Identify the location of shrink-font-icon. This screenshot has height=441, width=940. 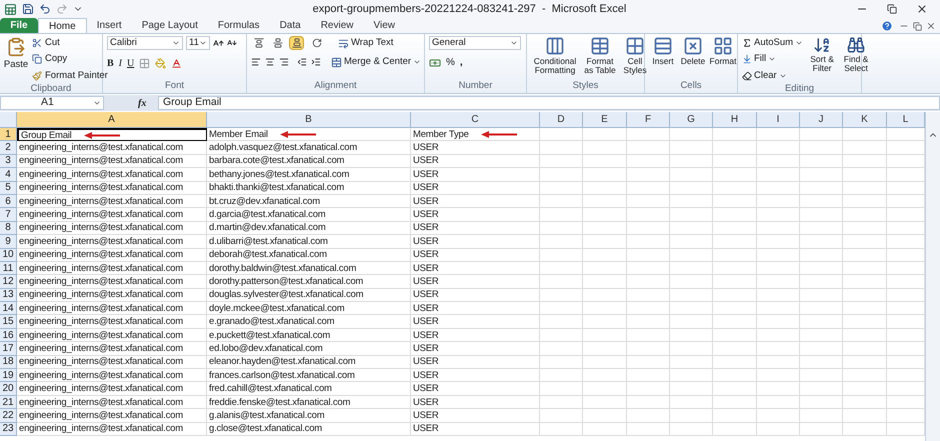
(232, 43).